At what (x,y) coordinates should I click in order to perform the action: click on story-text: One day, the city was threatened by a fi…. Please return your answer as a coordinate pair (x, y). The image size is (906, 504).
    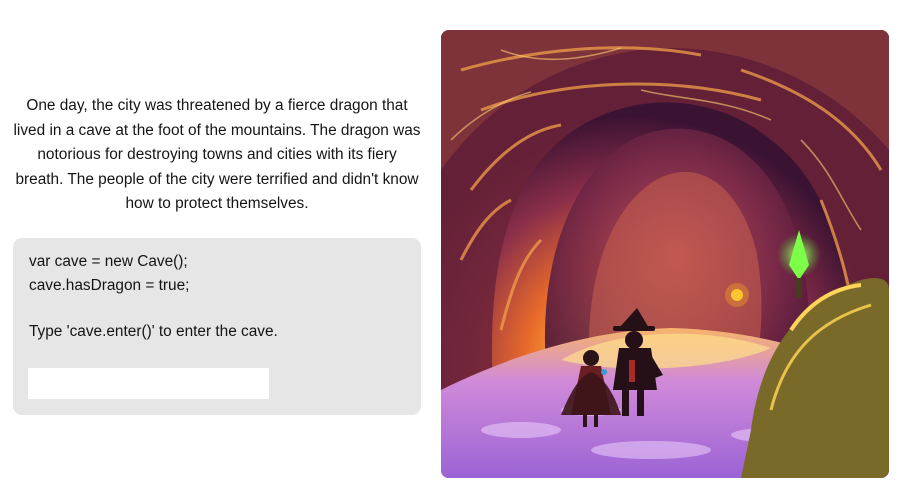
    Looking at the image, I should click on (217, 155).